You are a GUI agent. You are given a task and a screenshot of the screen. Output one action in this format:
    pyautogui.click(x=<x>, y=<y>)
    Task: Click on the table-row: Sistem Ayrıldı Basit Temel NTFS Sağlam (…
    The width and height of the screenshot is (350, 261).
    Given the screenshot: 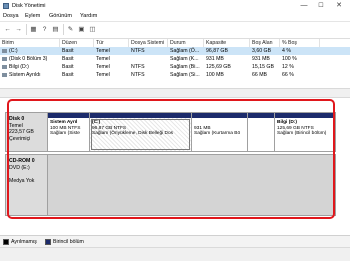 What is the action you would take?
    pyautogui.click(x=175, y=75)
    